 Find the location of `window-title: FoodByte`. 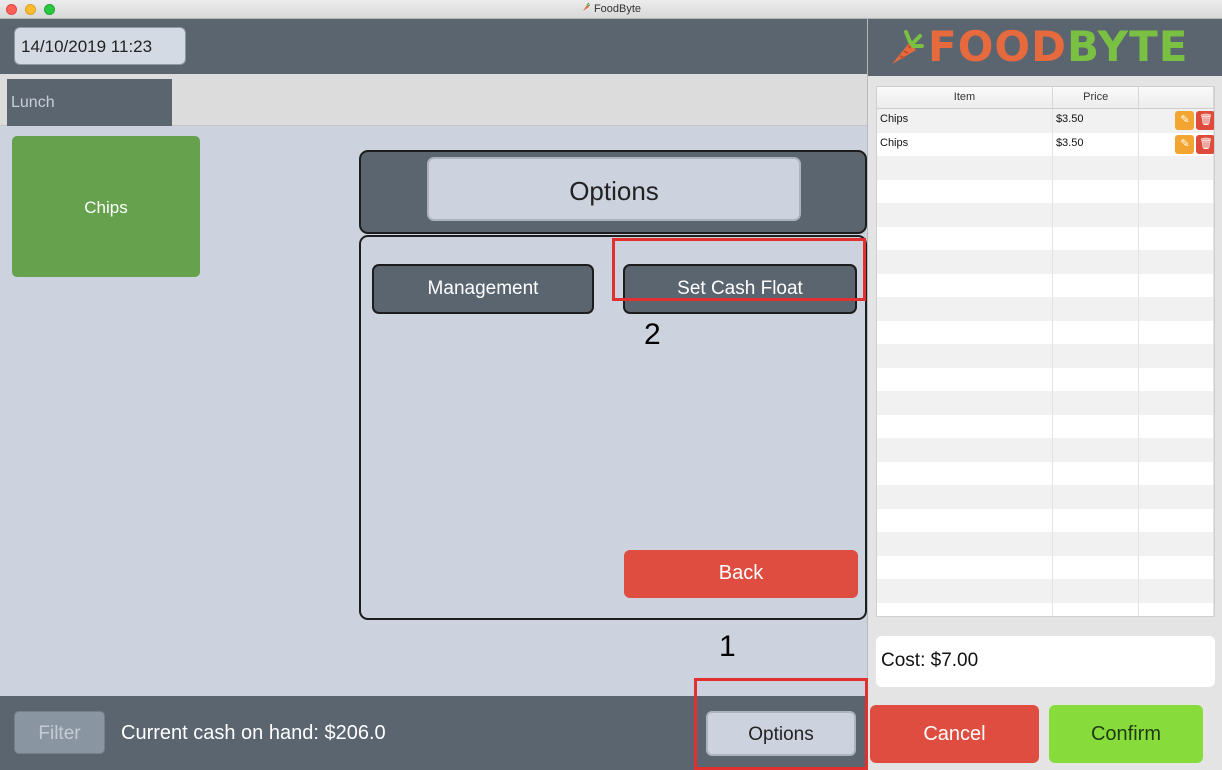

window-title: FoodByte is located at coordinates (611, 8).